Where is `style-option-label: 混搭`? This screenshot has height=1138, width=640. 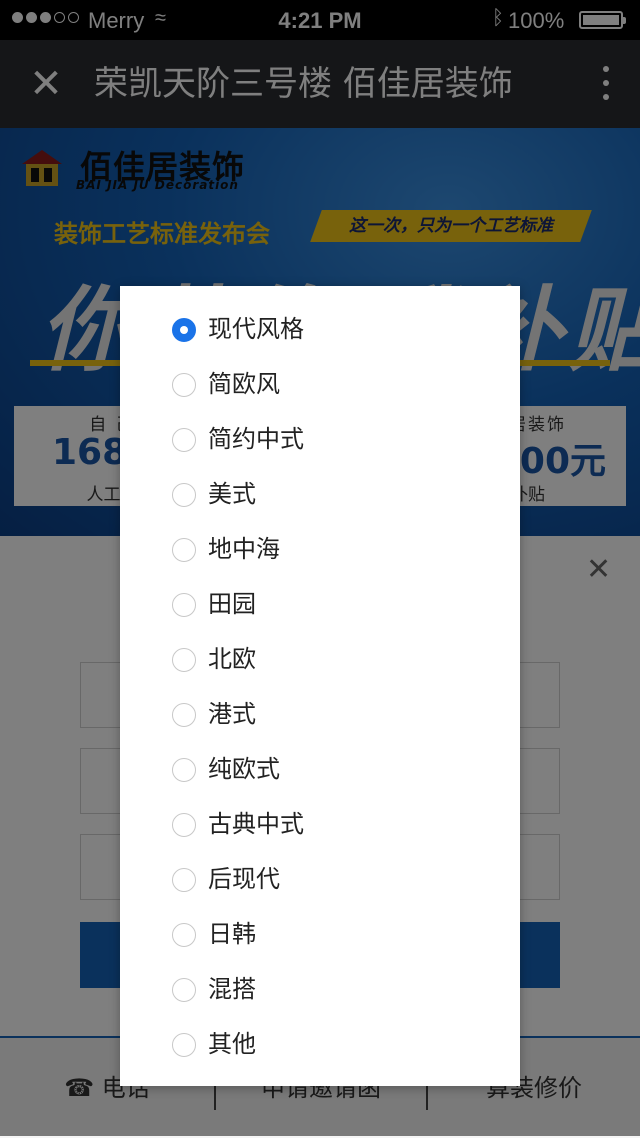 style-option-label: 混搭 is located at coordinates (232, 989).